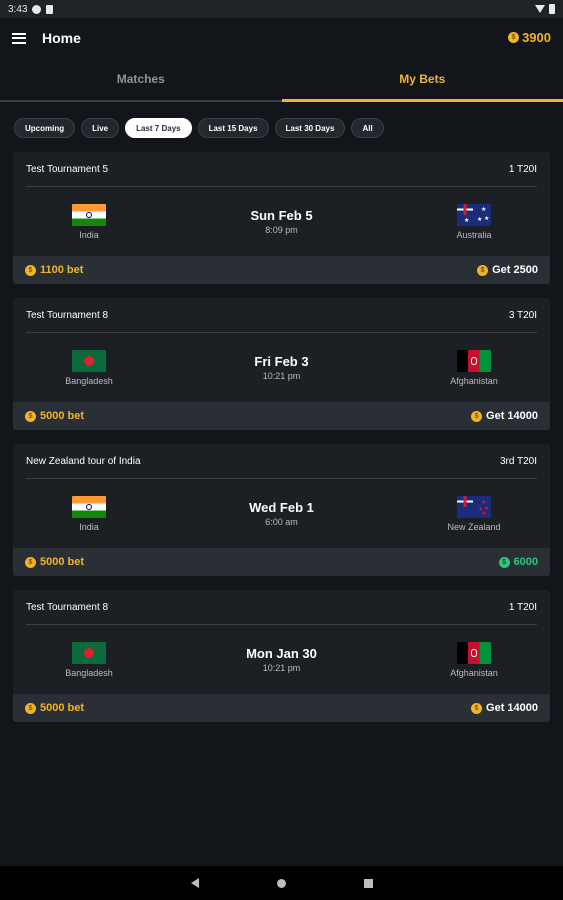 Image resolution: width=563 pixels, height=900 pixels. I want to click on match-format: 3rd T20I, so click(518, 461).